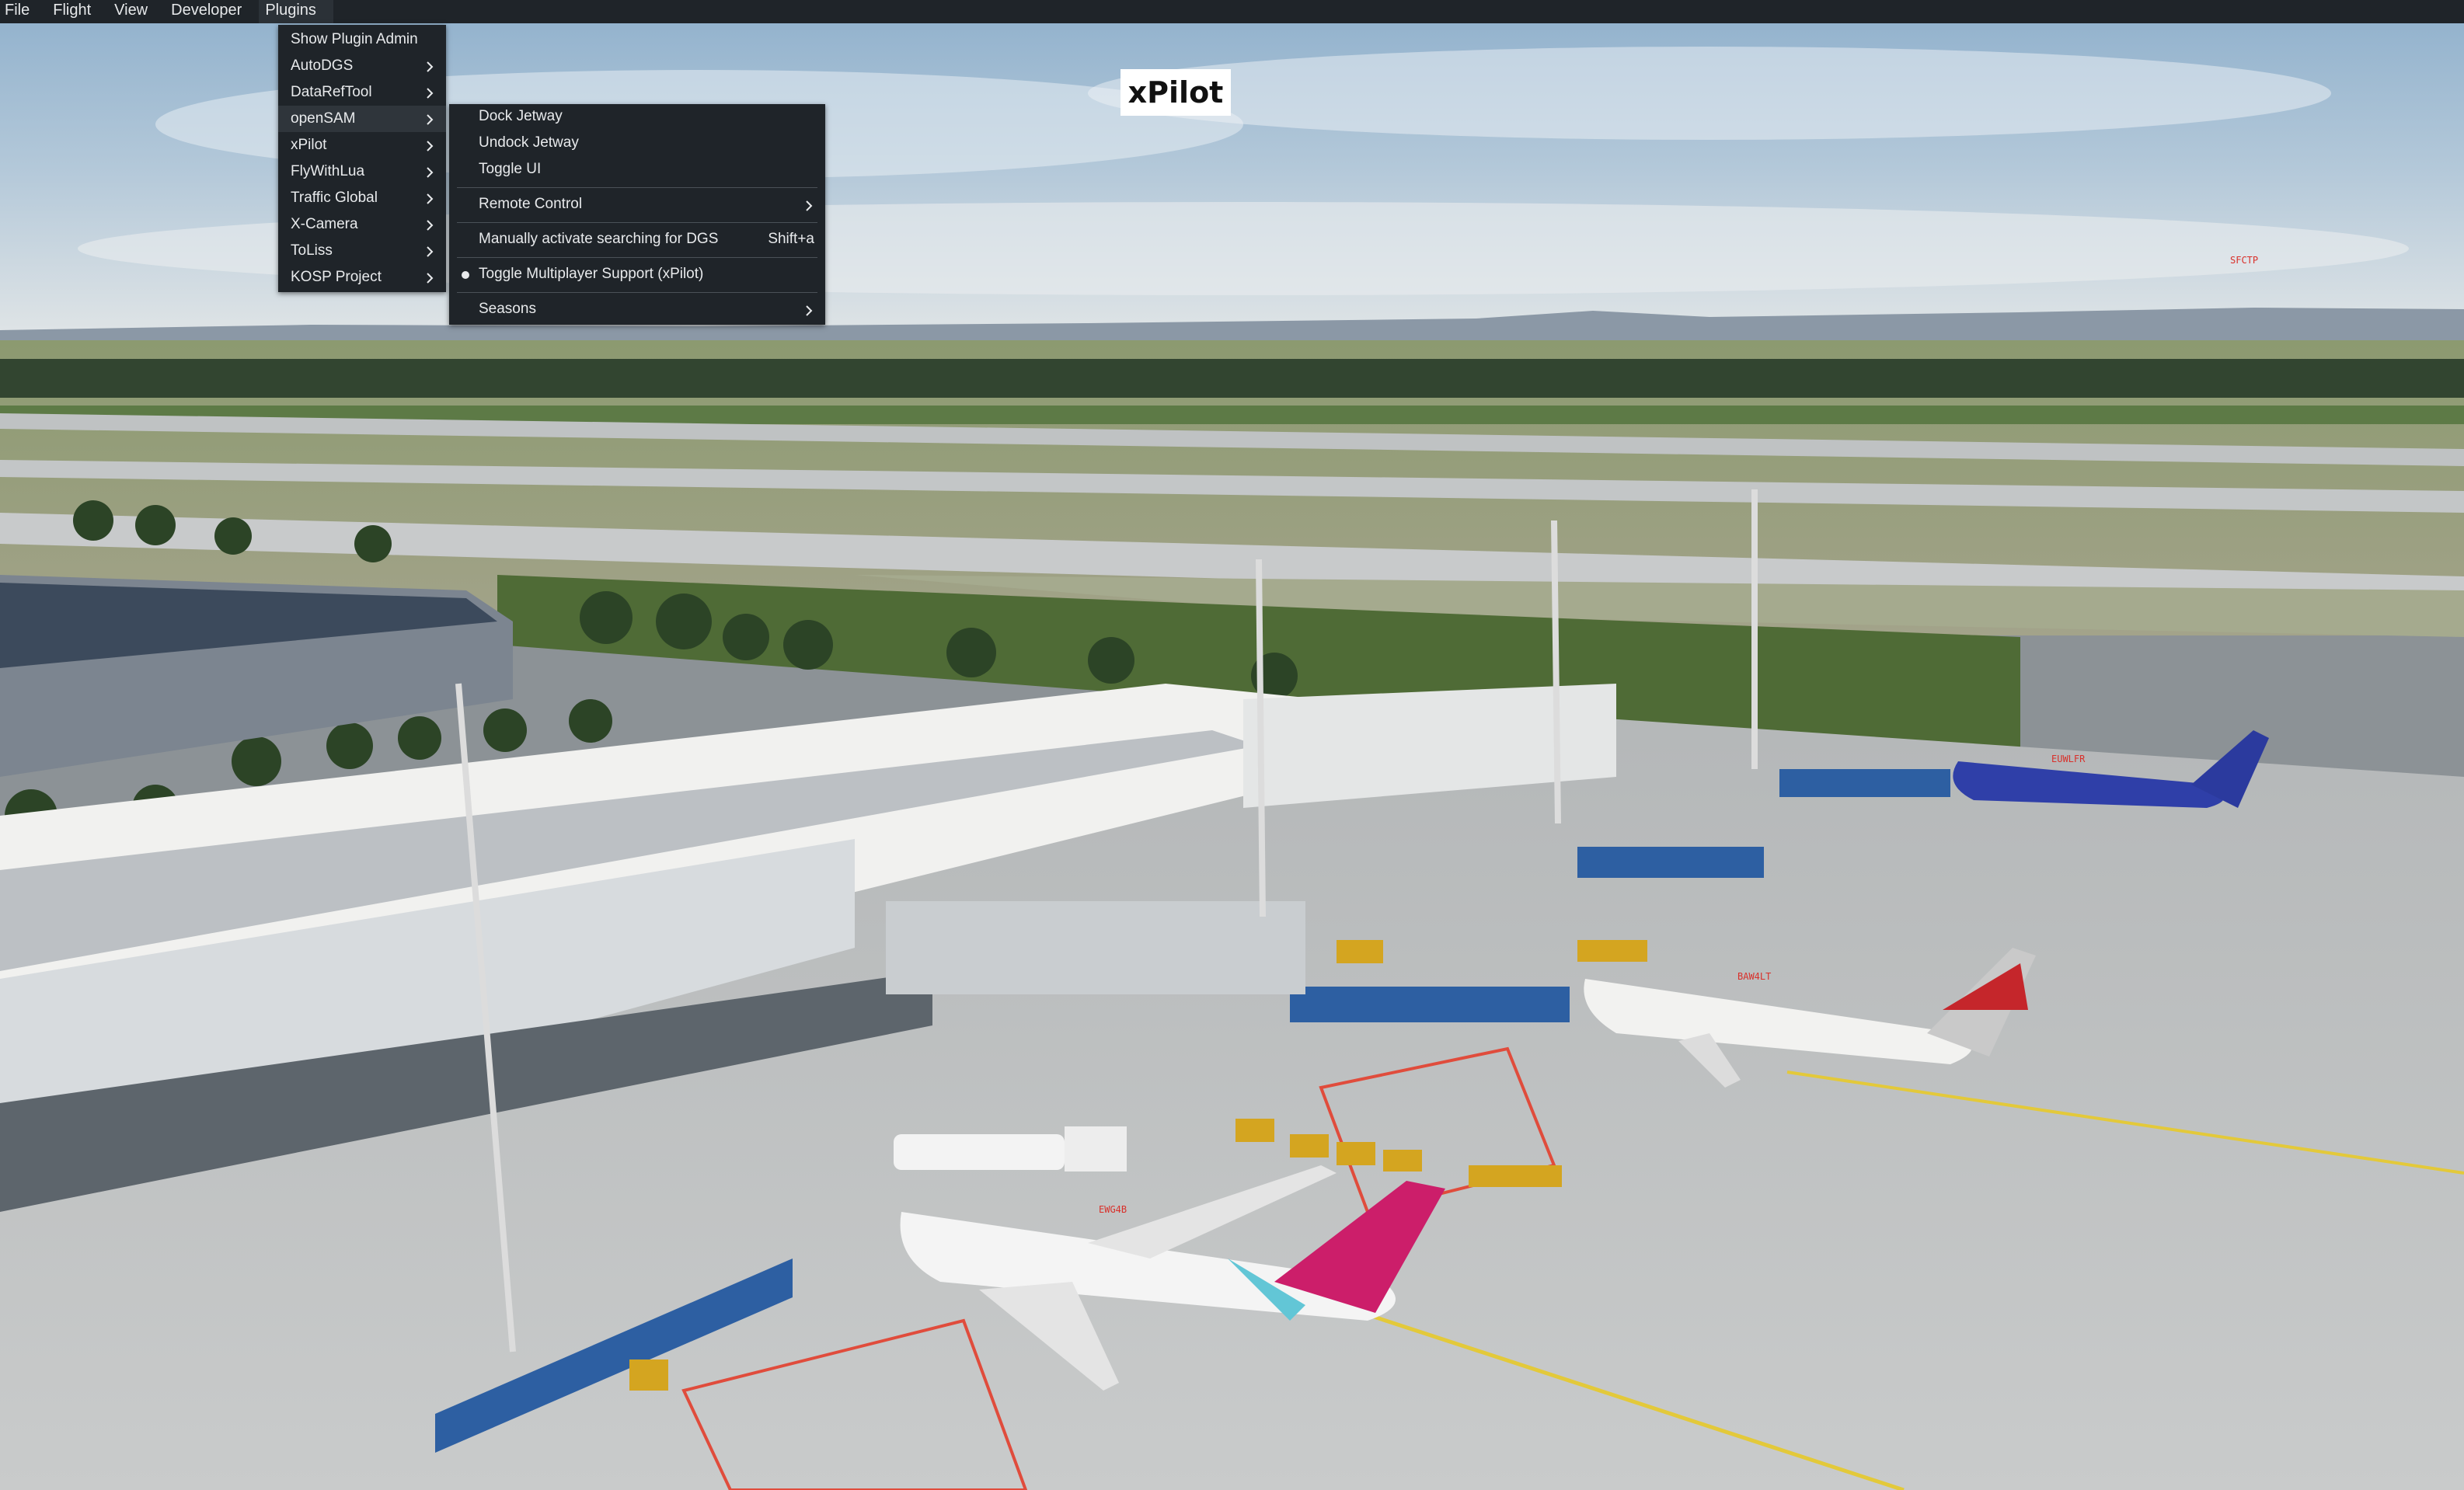 The height and width of the screenshot is (1490, 2464). I want to click on checked-bullet-icon, so click(465, 275).